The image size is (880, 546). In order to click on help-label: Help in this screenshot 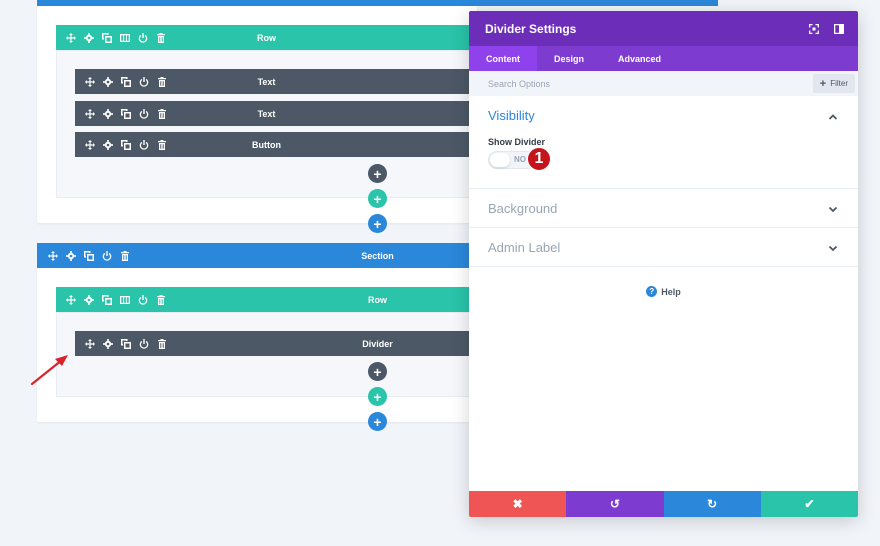, I will do `click(671, 291)`.